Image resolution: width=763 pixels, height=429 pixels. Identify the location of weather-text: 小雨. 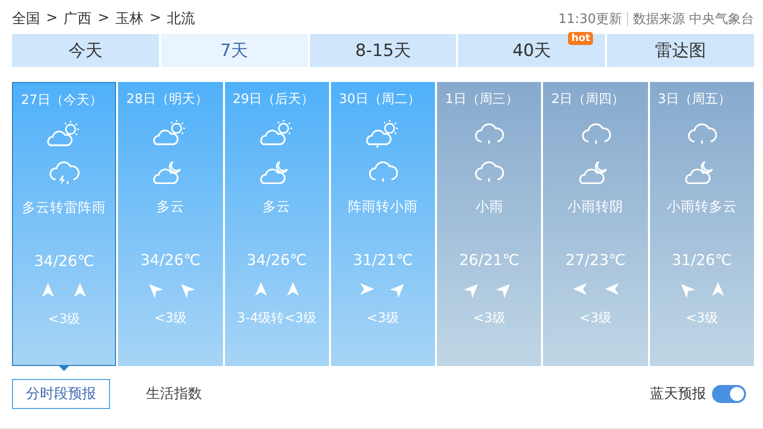
(489, 207).